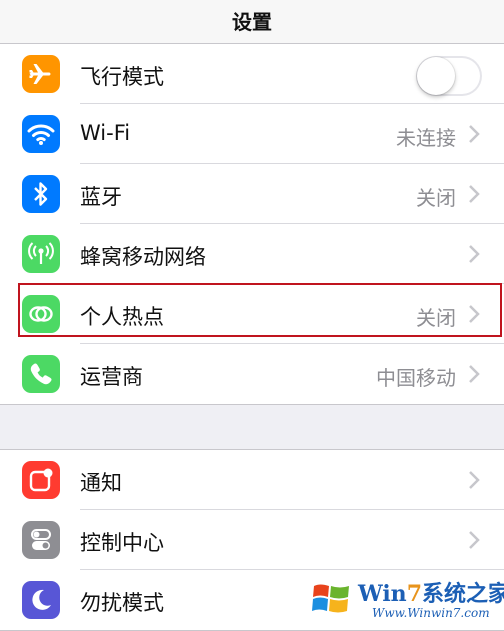  I want to click on hotspot-icon, so click(41, 314).